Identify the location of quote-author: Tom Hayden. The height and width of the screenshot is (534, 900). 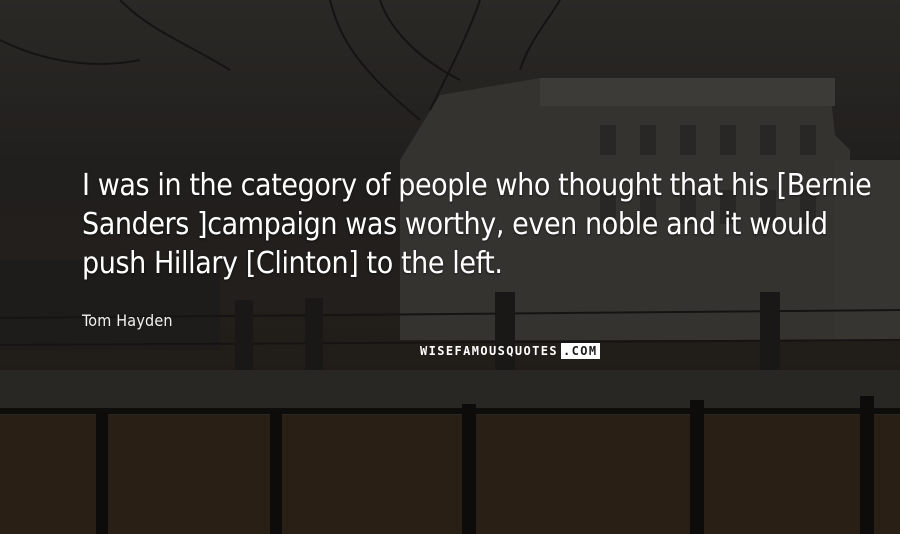
(127, 320).